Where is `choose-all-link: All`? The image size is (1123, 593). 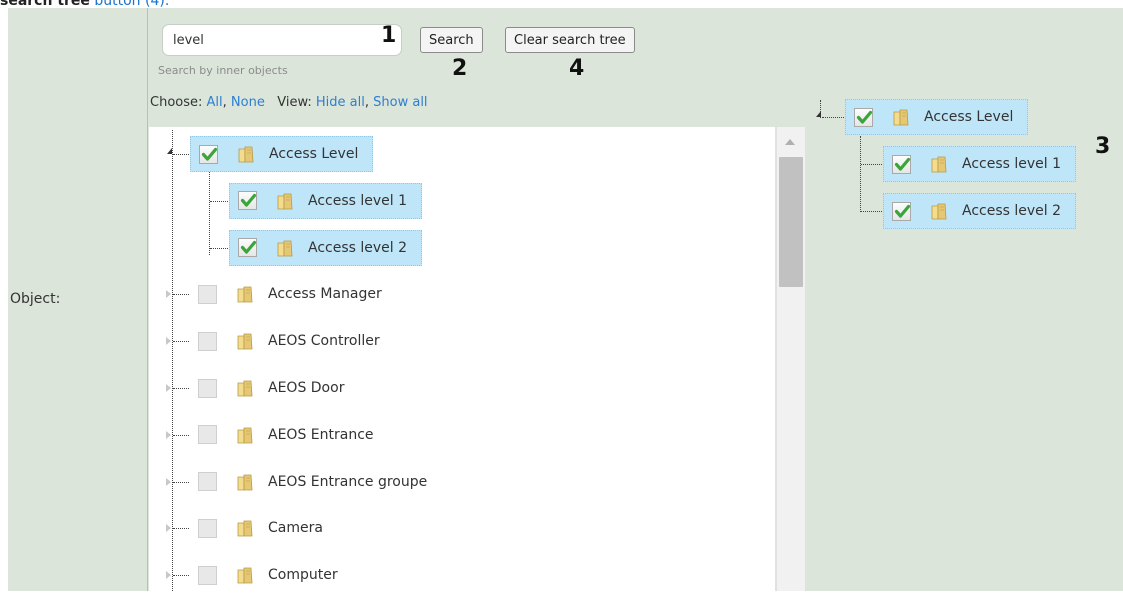
choose-all-link: All is located at coordinates (215, 102).